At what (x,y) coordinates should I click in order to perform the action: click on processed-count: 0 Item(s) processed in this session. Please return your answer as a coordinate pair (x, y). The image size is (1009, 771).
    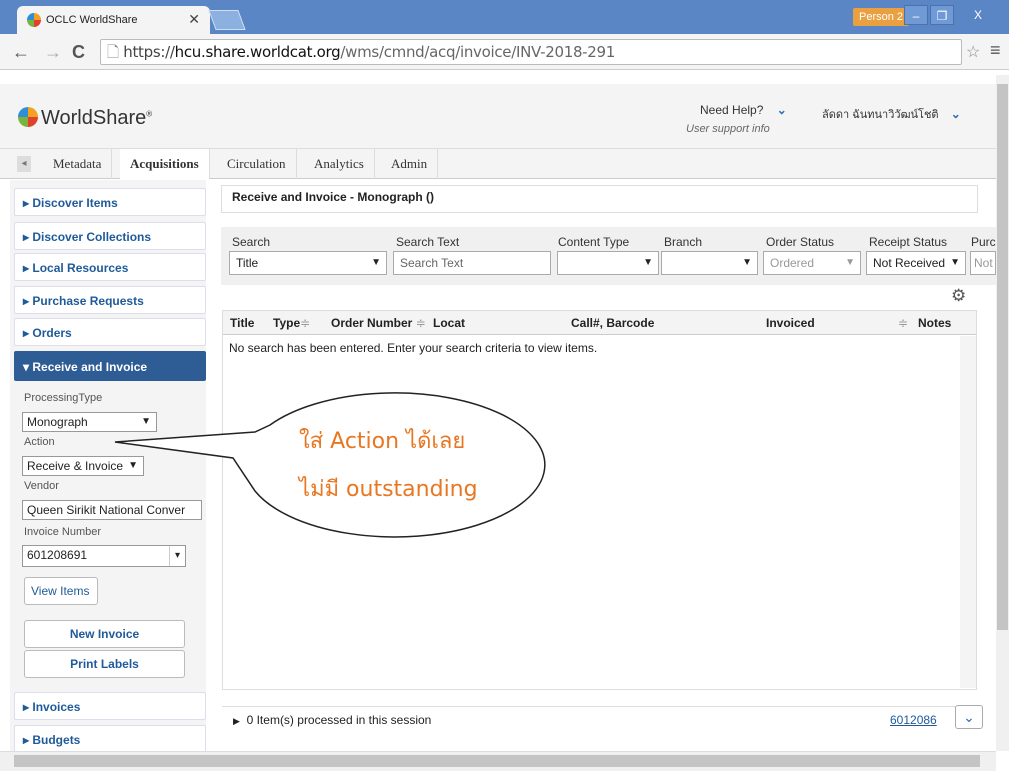
    Looking at the image, I should click on (339, 720).